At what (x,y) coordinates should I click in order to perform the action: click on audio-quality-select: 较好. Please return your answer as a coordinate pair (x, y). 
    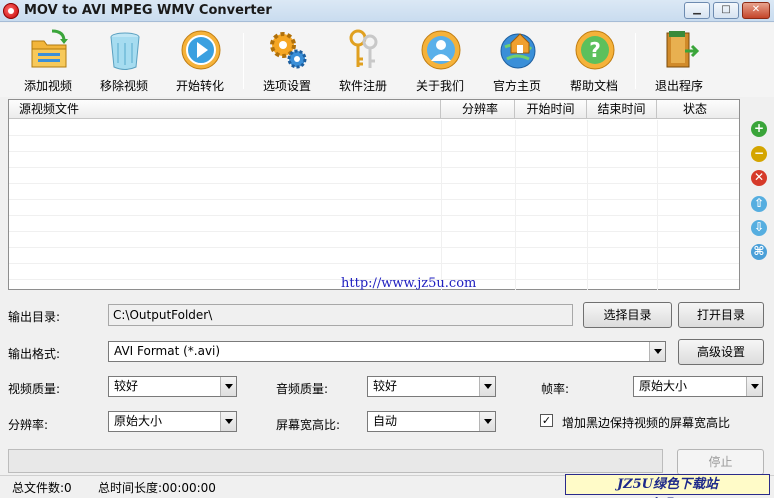
    Looking at the image, I should click on (431, 386).